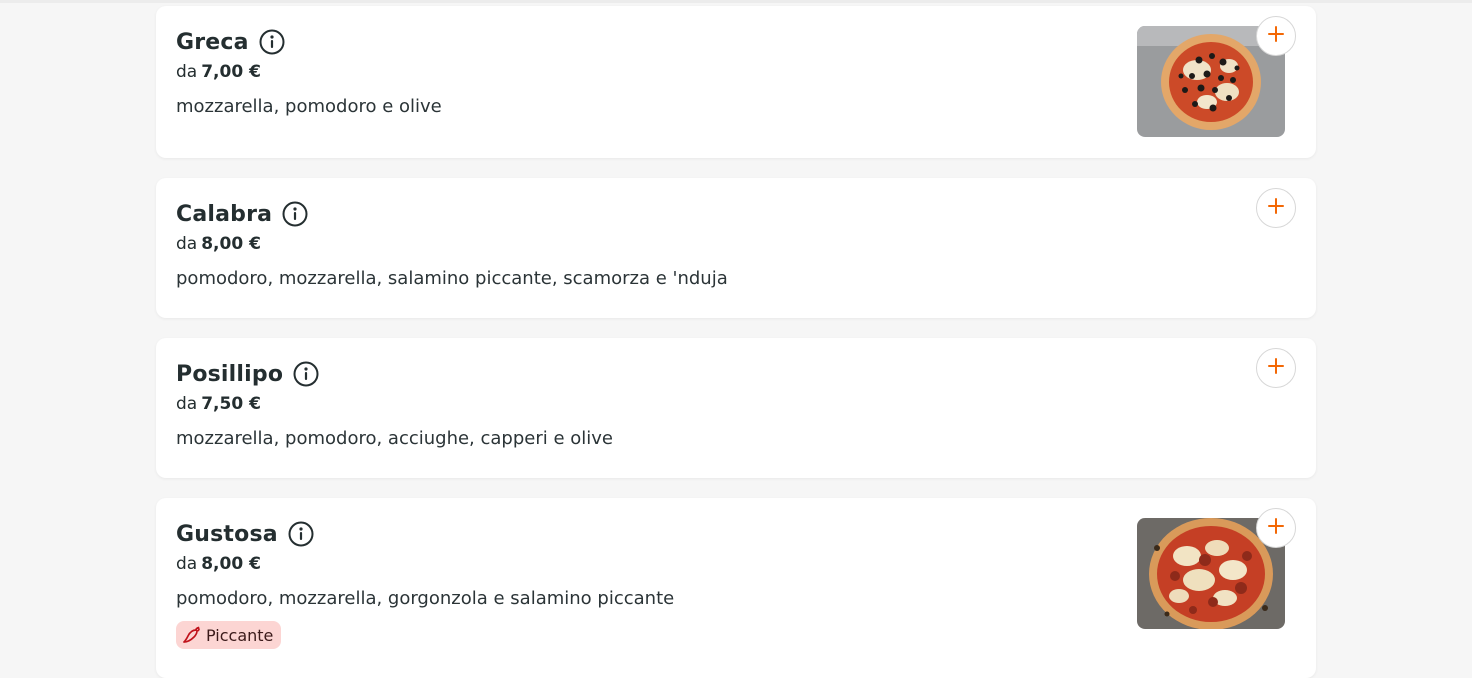 This screenshot has height=678, width=1472. What do you see at coordinates (309, 106) in the screenshot?
I see `item-description: mozzarella, pomodoro e olive` at bounding box center [309, 106].